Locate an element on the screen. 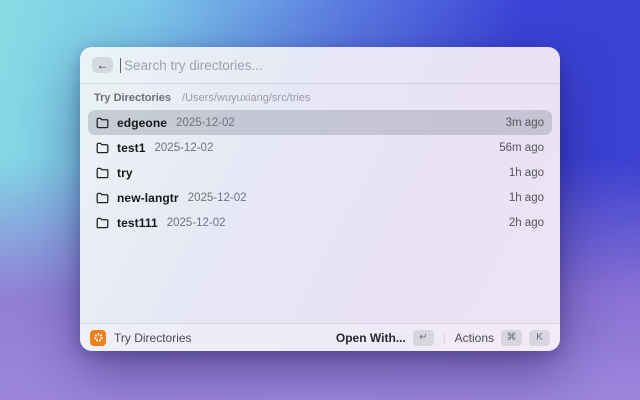 The image size is (640, 400). actions-button: Actions is located at coordinates (474, 338).